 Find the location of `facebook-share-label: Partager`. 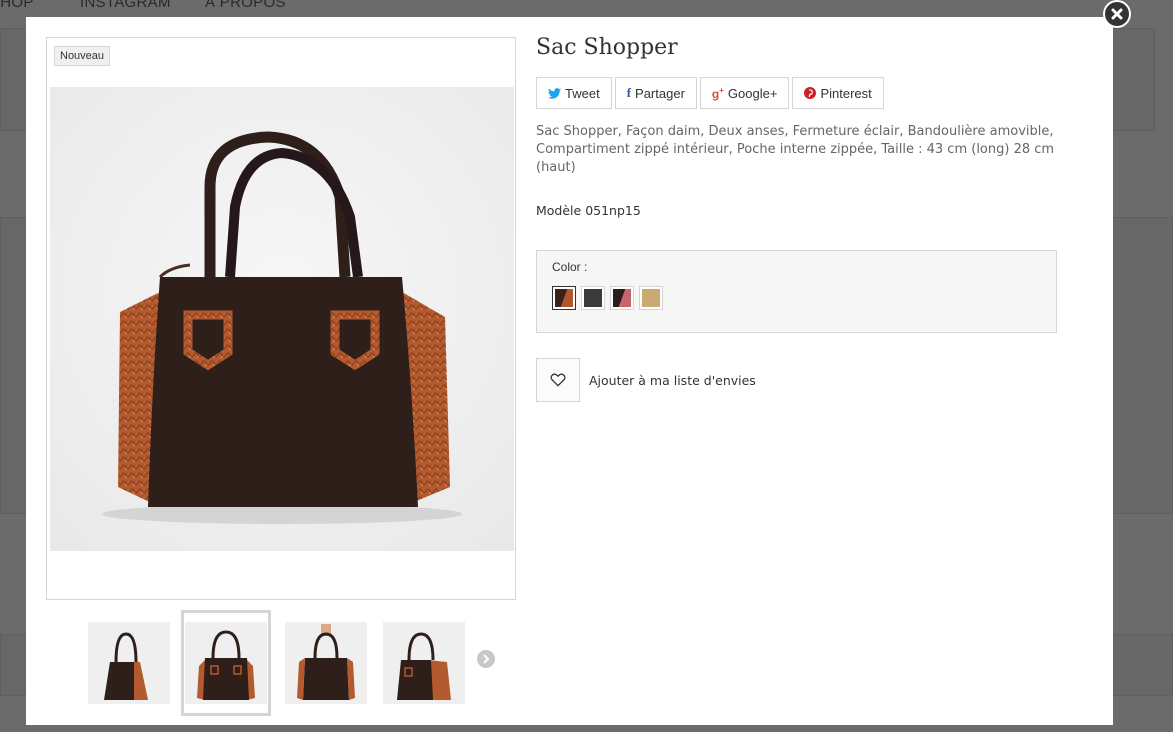

facebook-share-label: Partager is located at coordinates (660, 93).